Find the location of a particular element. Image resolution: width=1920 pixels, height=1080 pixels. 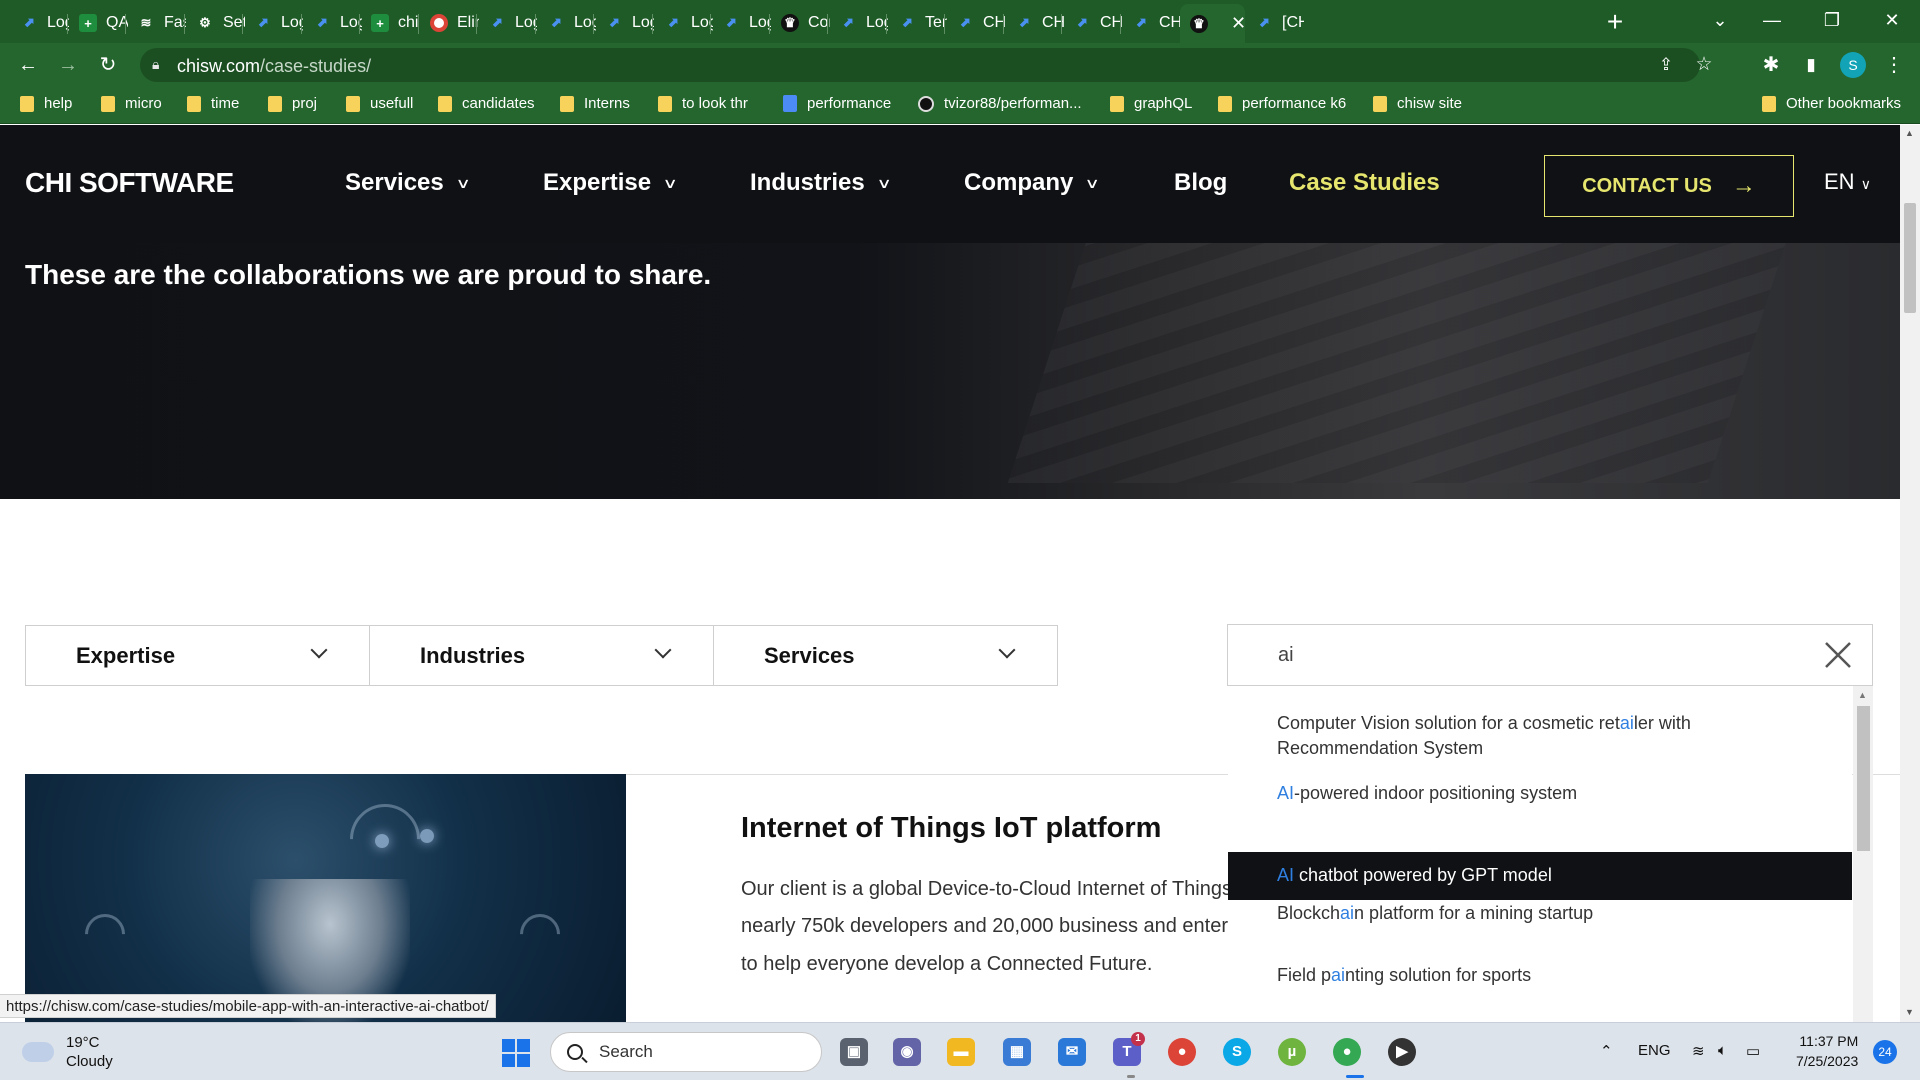

browser-tab: ≋ Fas is located at coordinates (156, 23).